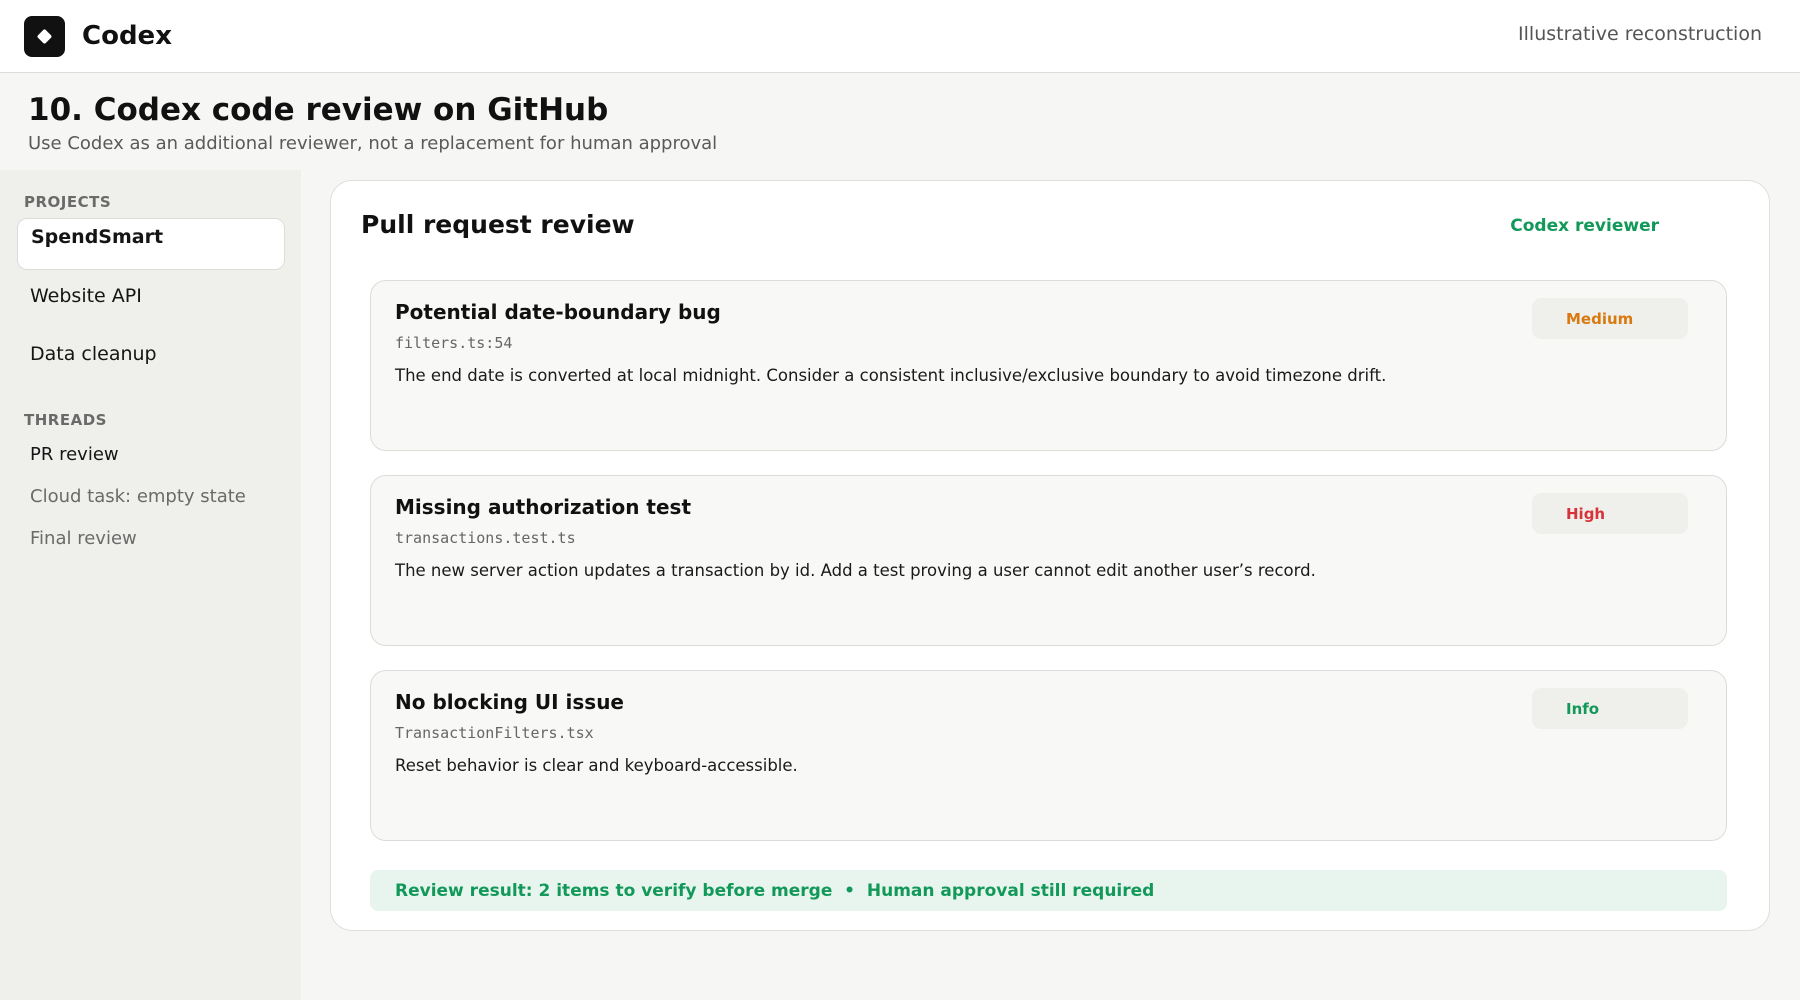 Image resolution: width=1800 pixels, height=1000 pixels. What do you see at coordinates (1610, 513) in the screenshot?
I see `severity-badge: High` at bounding box center [1610, 513].